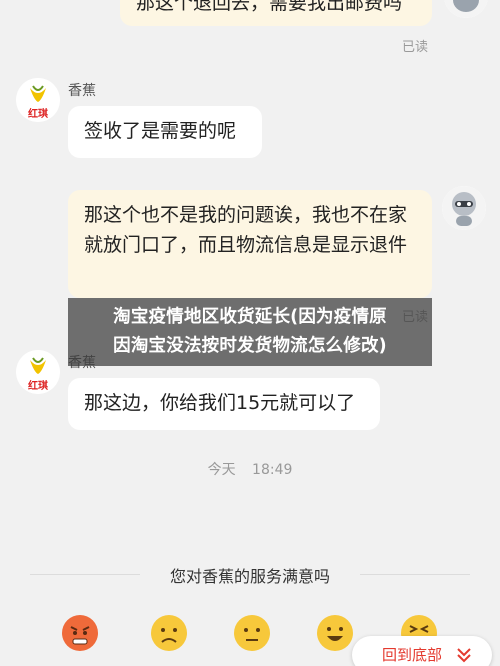 The height and width of the screenshot is (666, 500). Describe the element at coordinates (269, 7) in the screenshot. I see `message-text: 那这个退回去，需要我出邮费吗` at that location.